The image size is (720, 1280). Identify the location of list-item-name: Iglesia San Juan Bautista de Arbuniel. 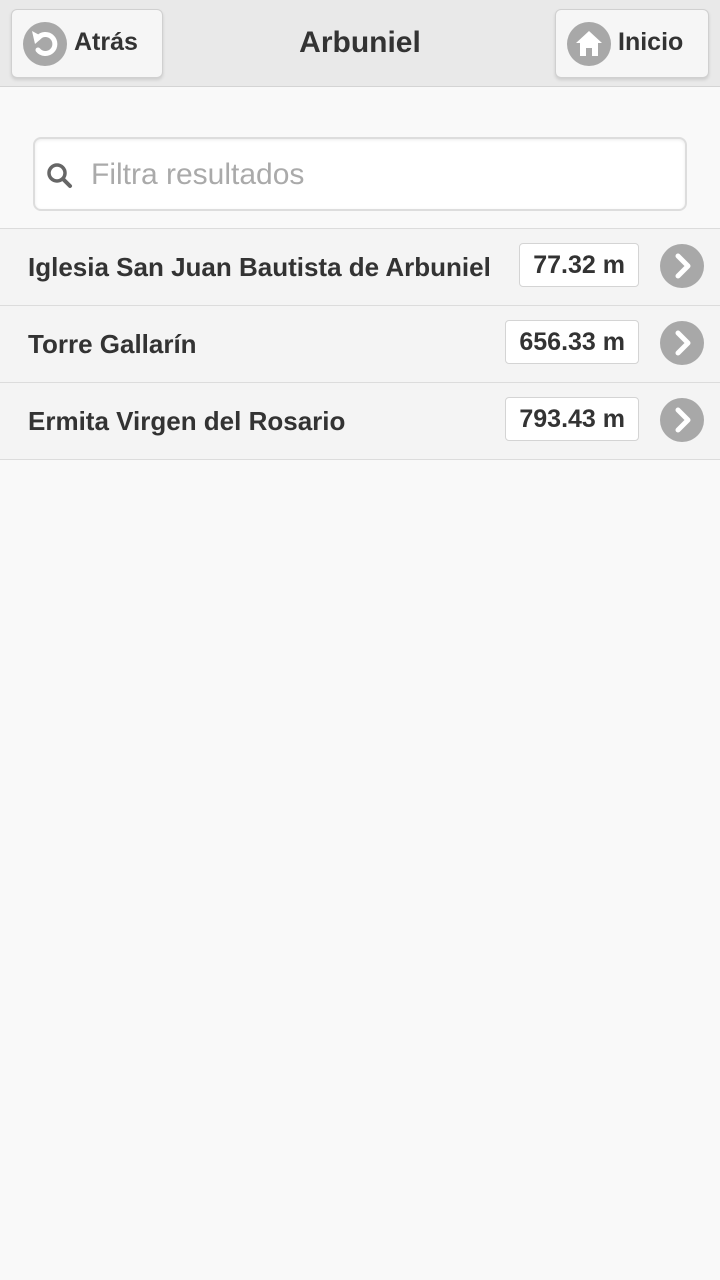
(259, 267).